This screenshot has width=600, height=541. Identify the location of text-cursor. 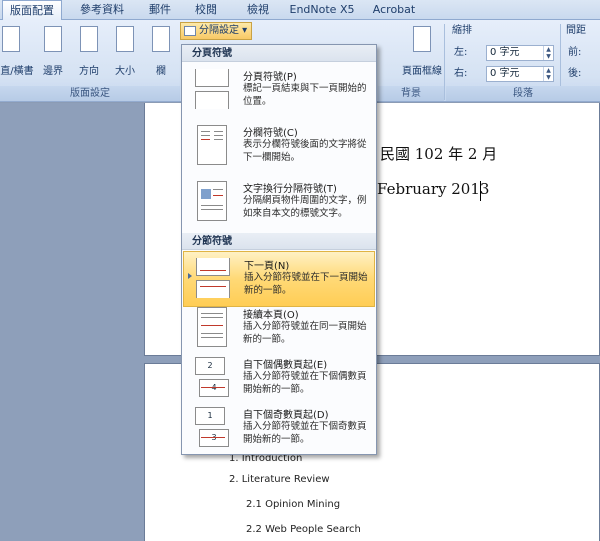
(480, 191).